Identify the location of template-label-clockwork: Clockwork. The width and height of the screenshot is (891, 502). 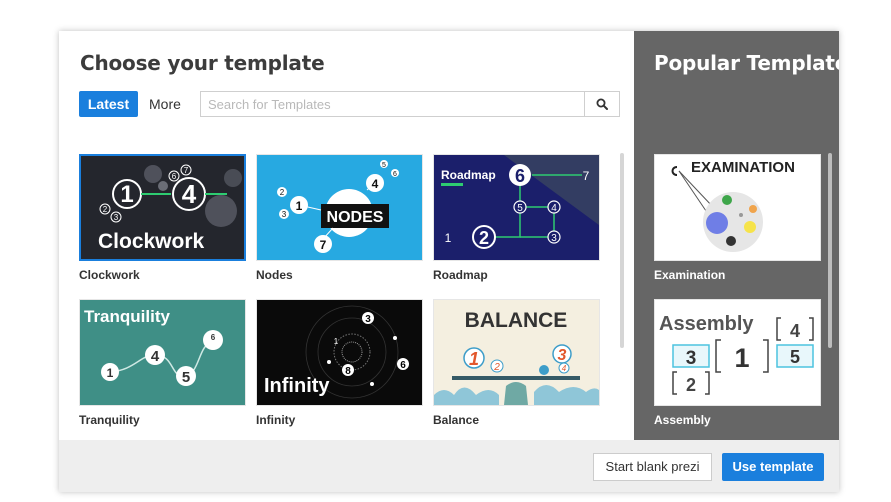
(109, 275).